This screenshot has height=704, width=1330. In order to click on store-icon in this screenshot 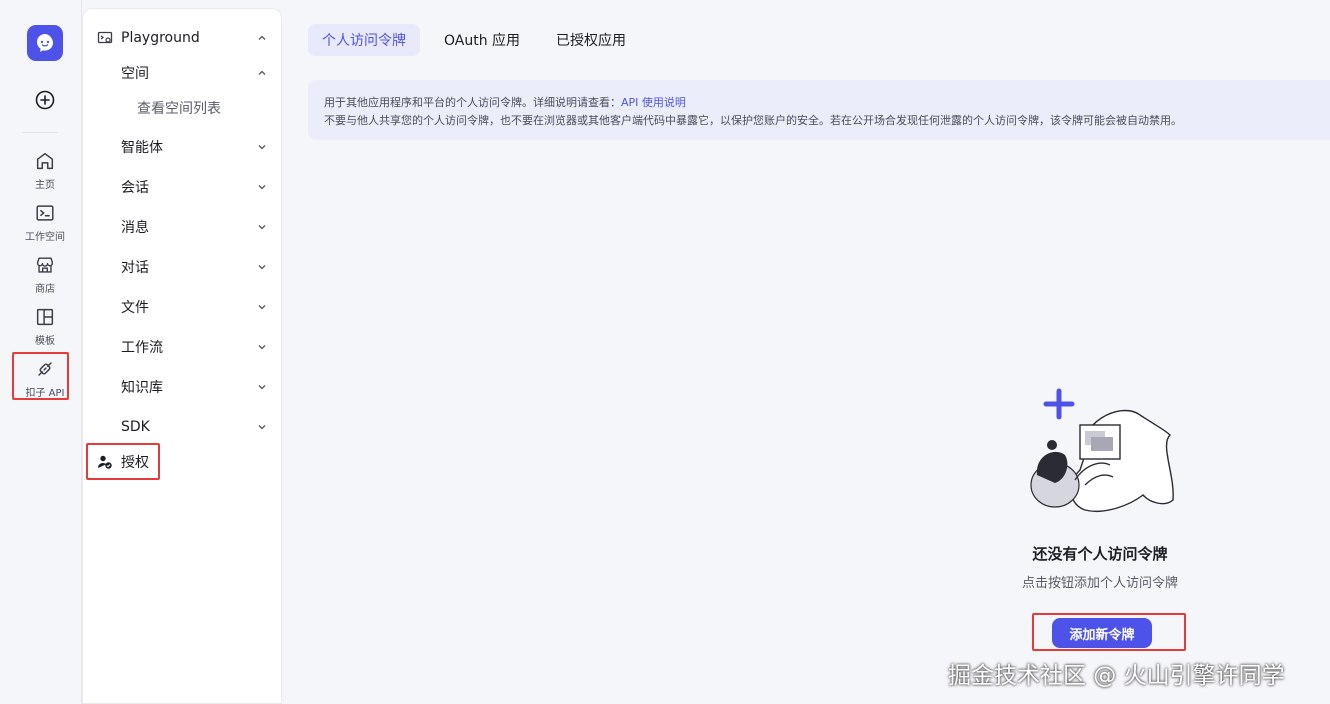, I will do `click(45, 265)`.